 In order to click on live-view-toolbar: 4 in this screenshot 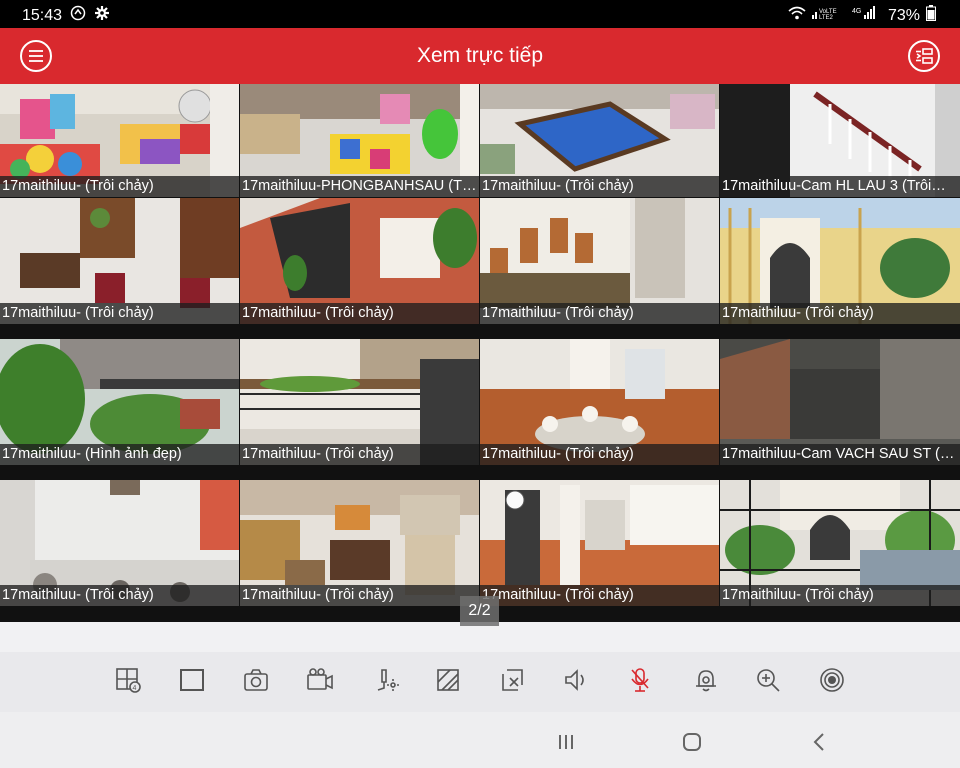, I will do `click(480, 682)`.